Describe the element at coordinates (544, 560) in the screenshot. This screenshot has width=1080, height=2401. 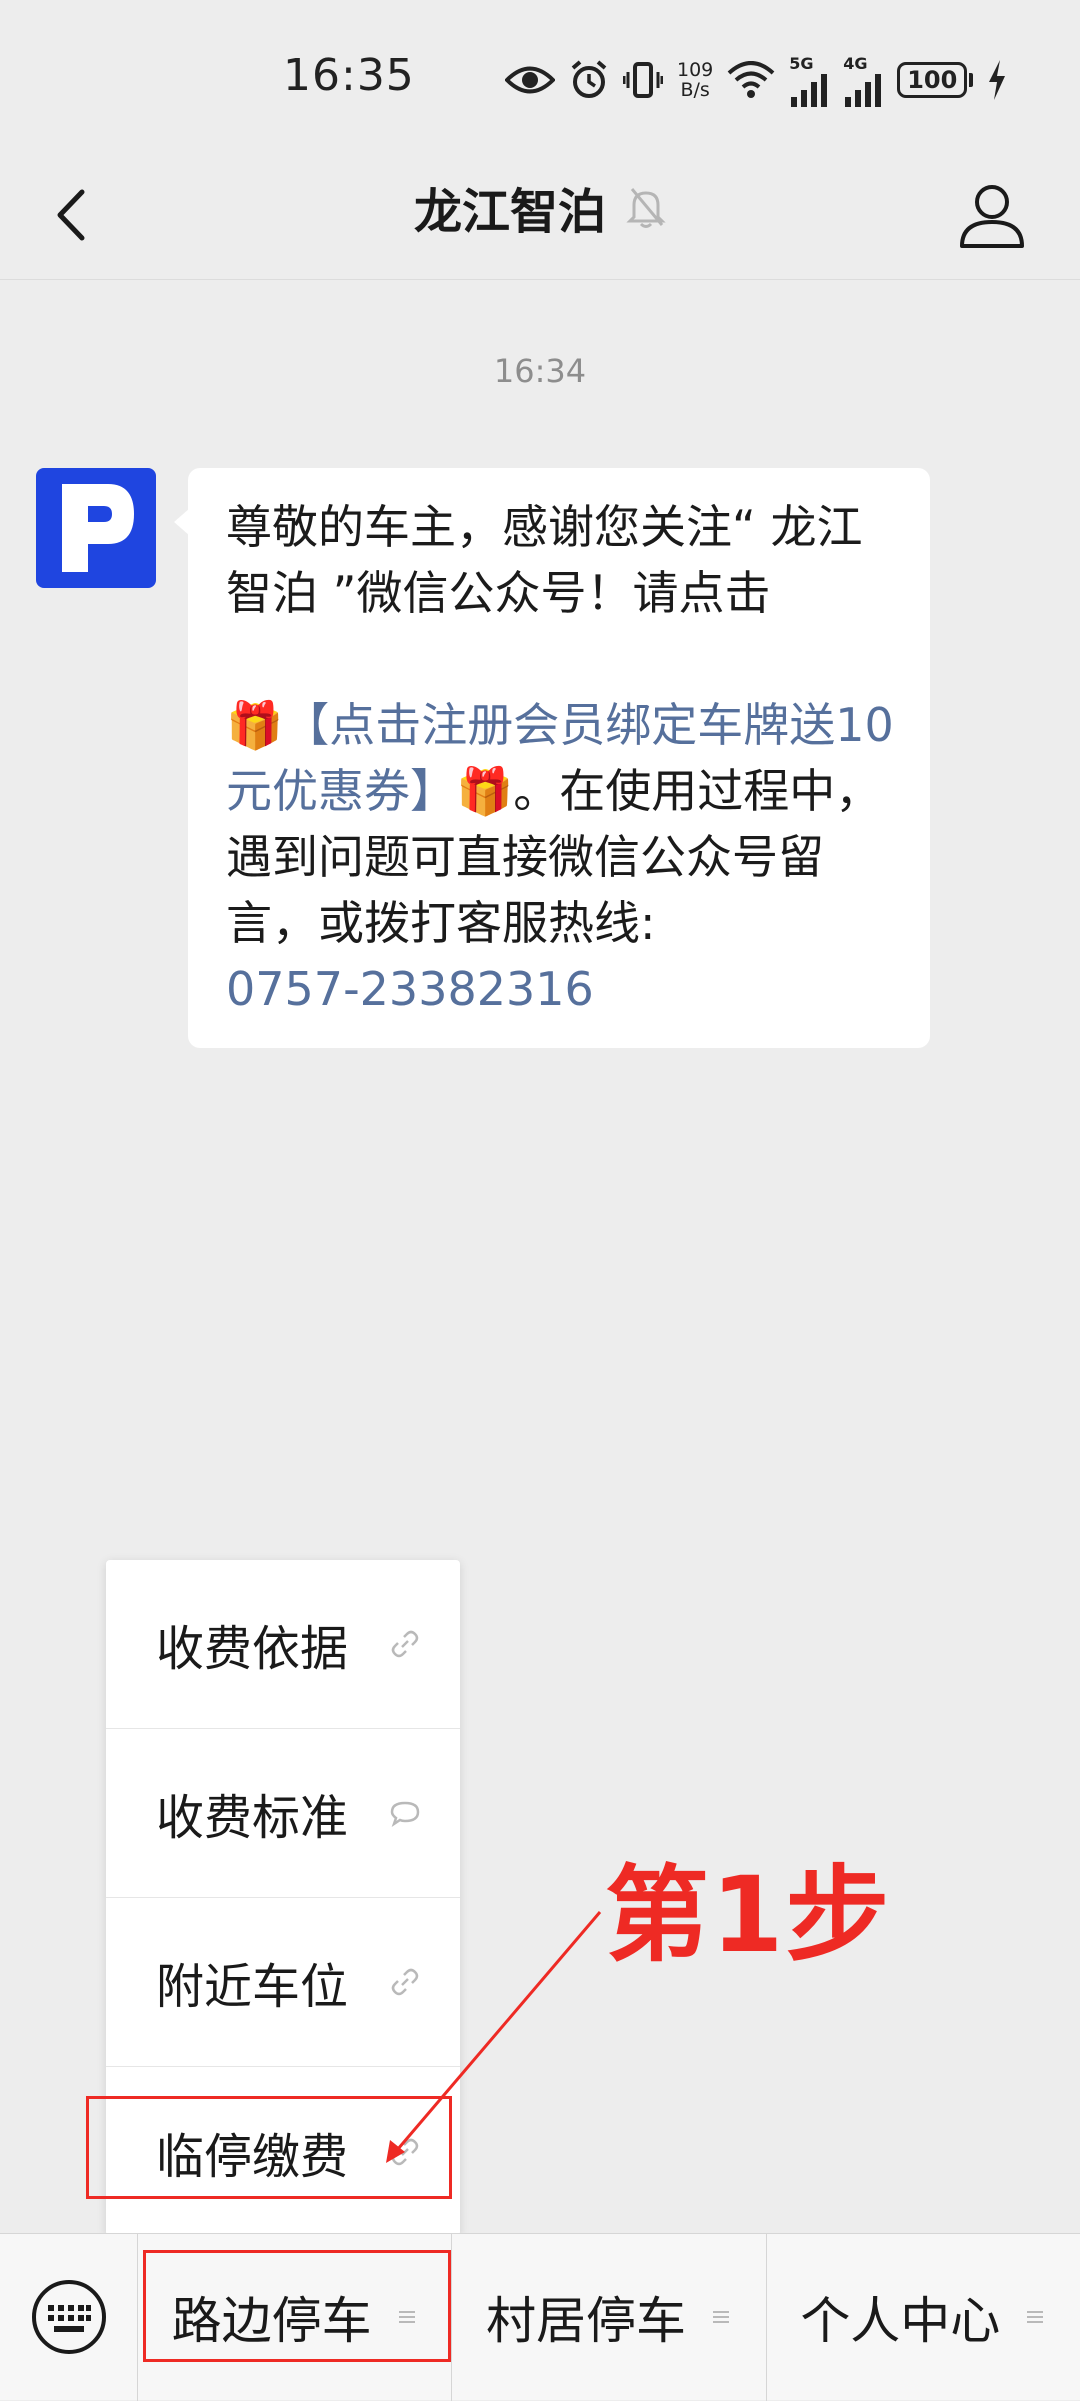
I see `message-intro: 尊敬的车主，感谢您关注“ 龙江智泊 ”微信公众号！请点击` at that location.